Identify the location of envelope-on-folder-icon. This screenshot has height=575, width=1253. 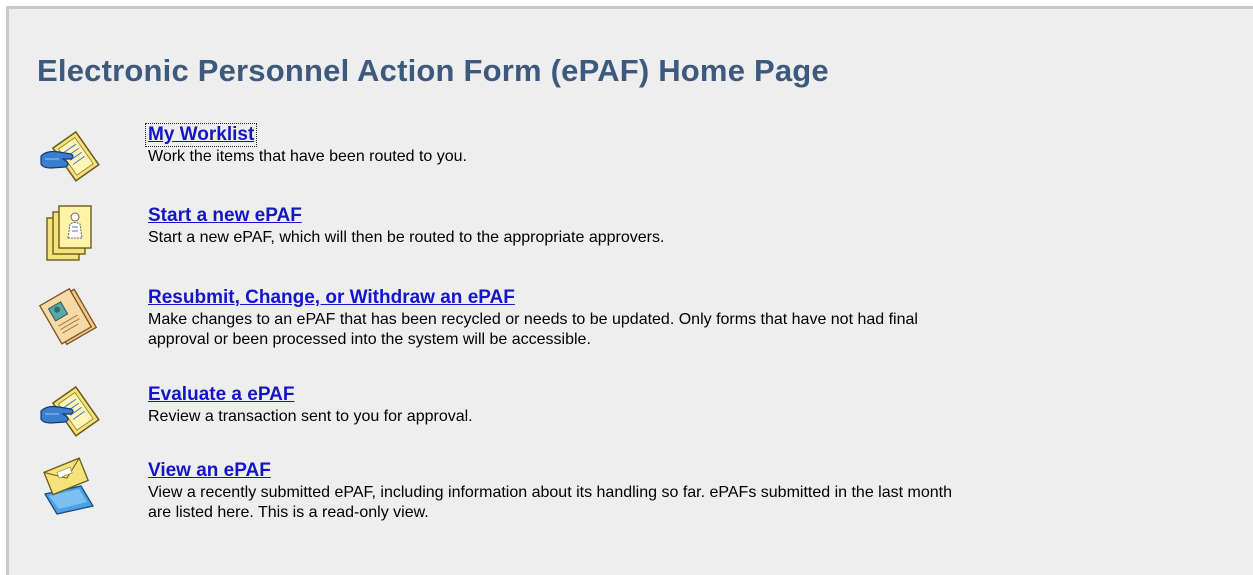
(70, 485).